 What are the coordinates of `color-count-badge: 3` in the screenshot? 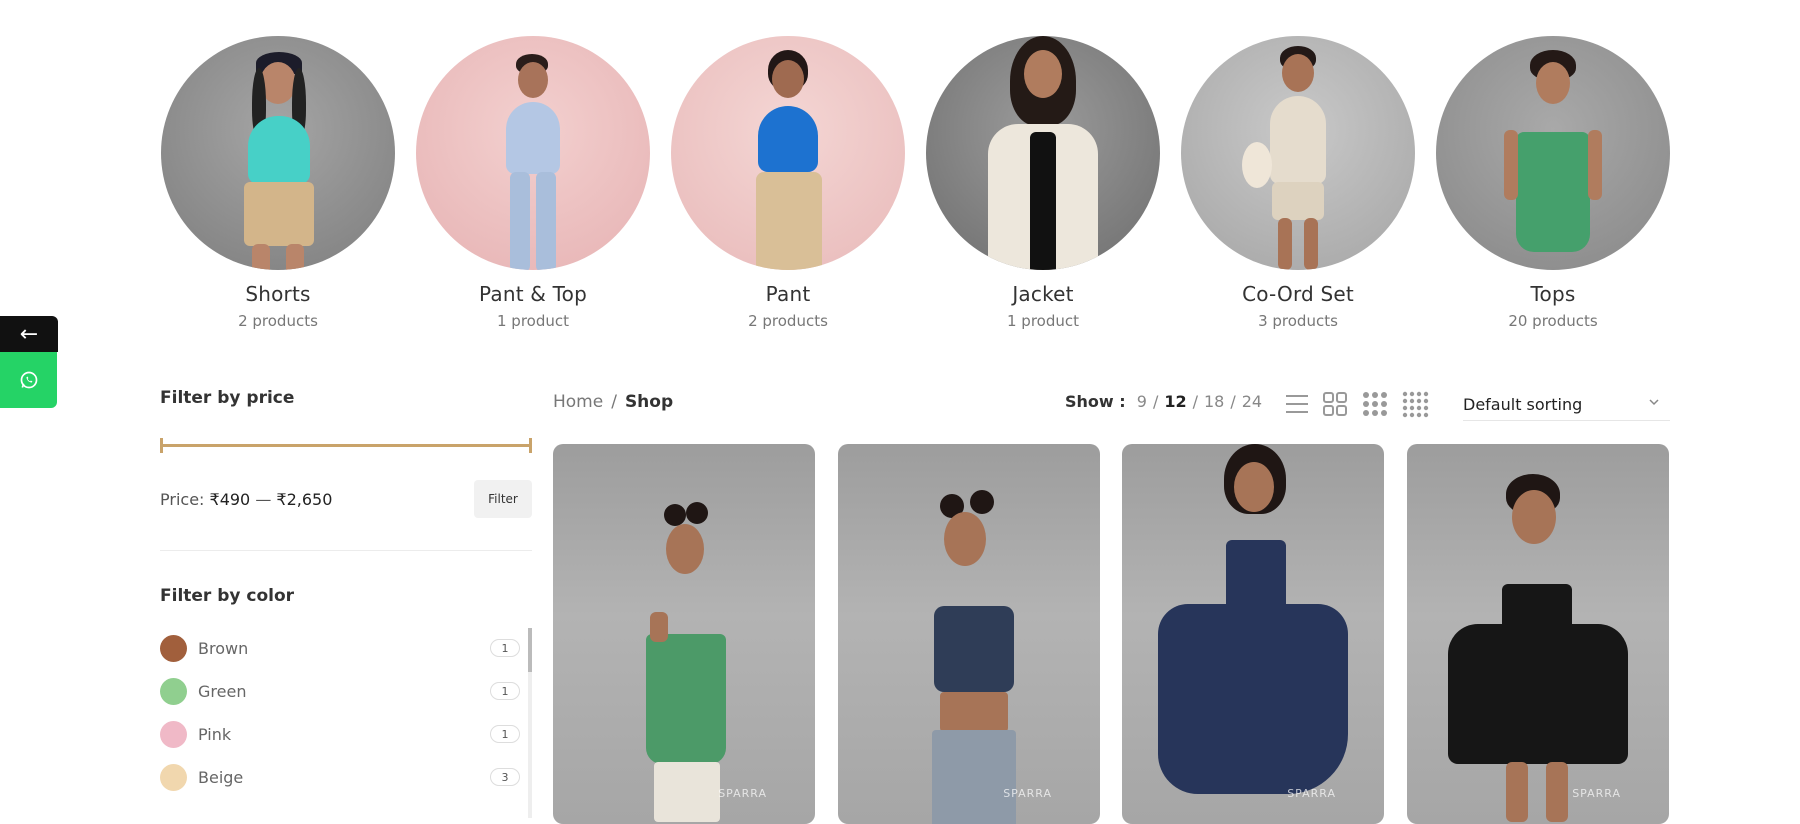 It's located at (505, 777).